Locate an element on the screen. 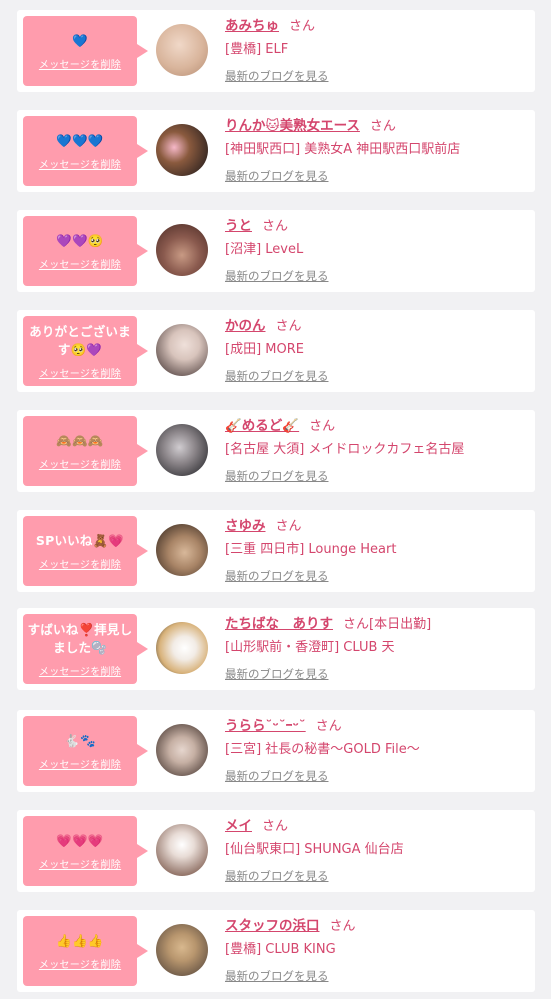  cast-name-link: メイ is located at coordinates (238, 826).